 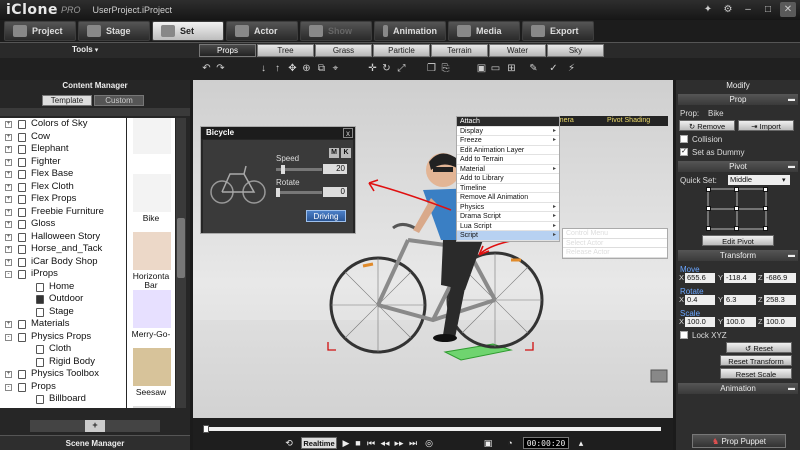 What do you see at coordinates (508, 150) in the screenshot?
I see `context-menu-item: Edit Animation Layer` at bounding box center [508, 150].